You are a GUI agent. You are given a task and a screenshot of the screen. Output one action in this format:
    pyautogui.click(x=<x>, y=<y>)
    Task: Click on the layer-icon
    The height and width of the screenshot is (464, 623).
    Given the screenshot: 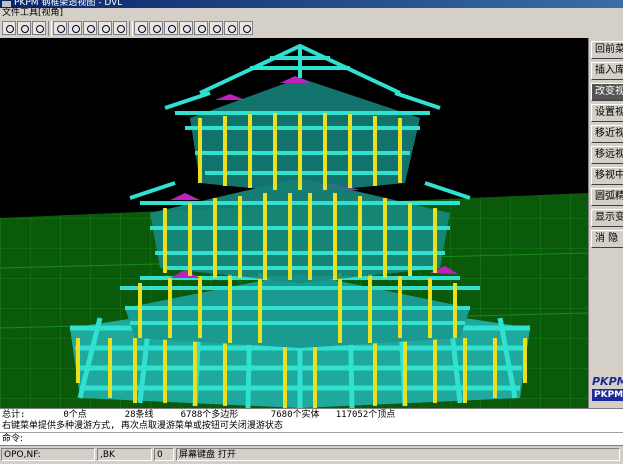 What is the action you would take?
    pyautogui.click(x=105, y=28)
    